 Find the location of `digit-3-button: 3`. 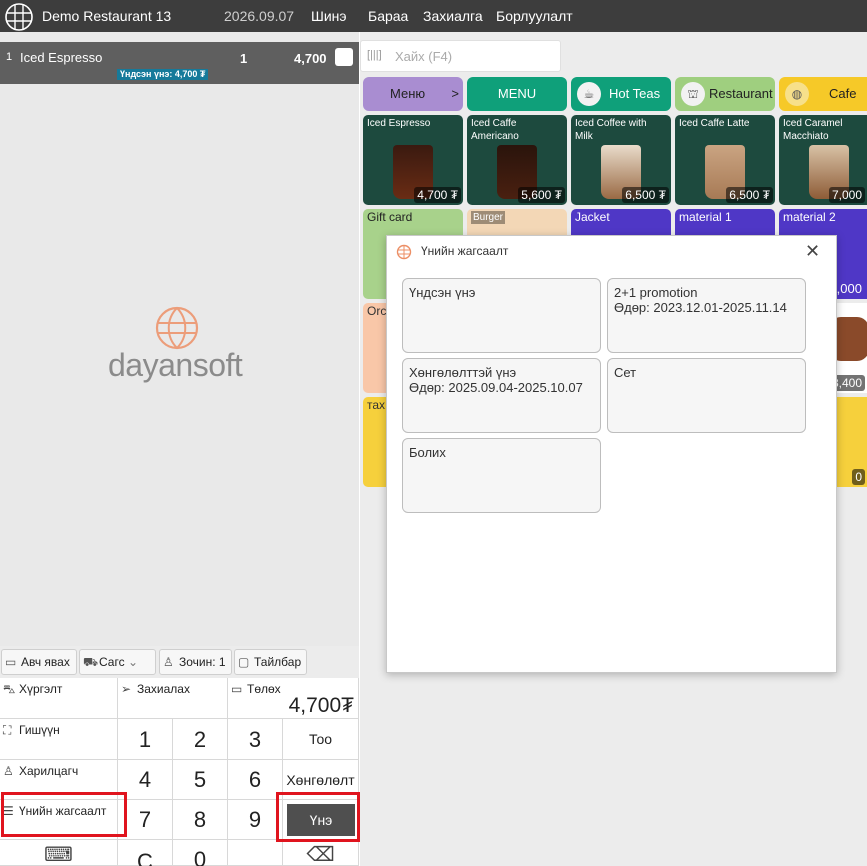

digit-3-button: 3 is located at coordinates (255, 739).